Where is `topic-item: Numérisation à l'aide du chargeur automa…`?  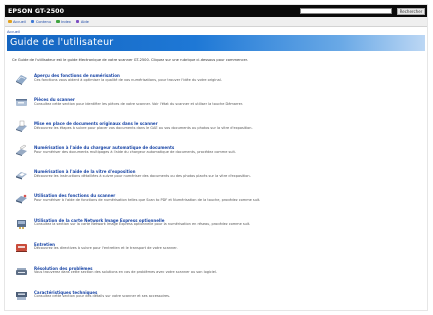 topic-item: Numérisation à l'aide du chargeur automa… is located at coordinates (217, 156).